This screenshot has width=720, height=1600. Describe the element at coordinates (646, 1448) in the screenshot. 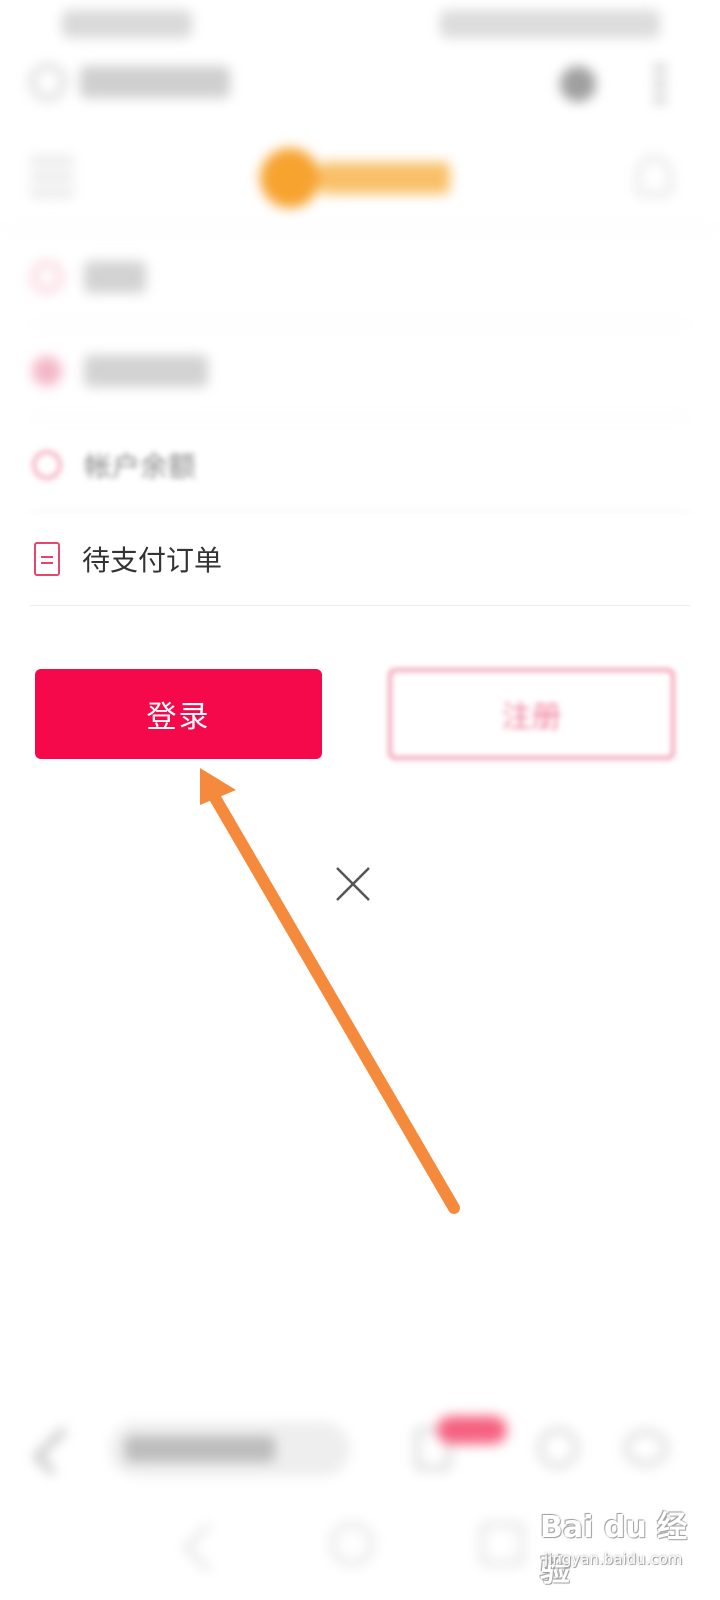

I see `chat-icon` at that location.